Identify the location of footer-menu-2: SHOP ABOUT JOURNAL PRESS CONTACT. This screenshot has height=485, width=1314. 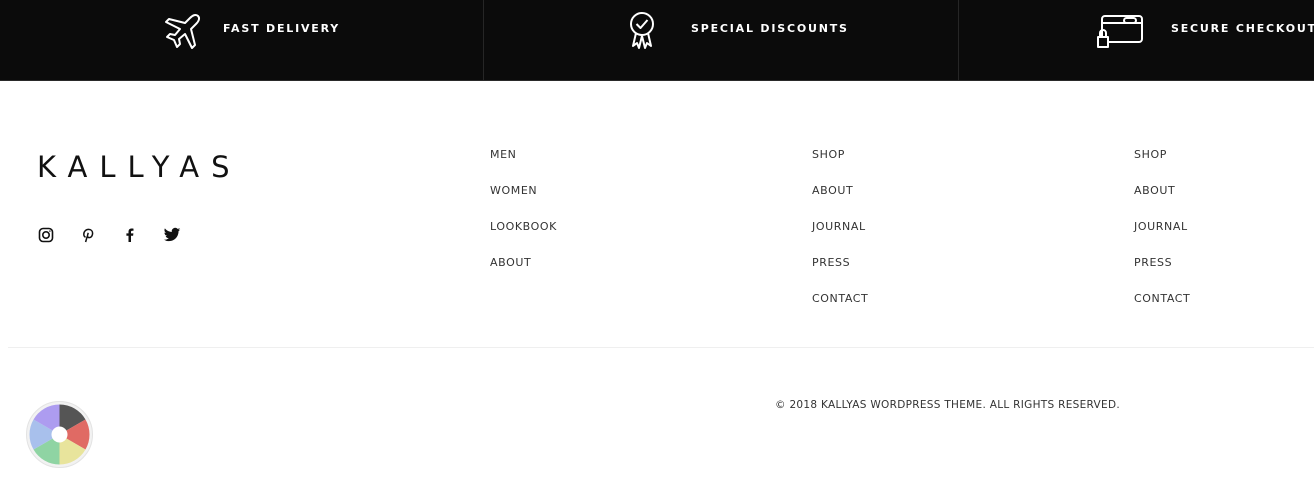
(840, 238).